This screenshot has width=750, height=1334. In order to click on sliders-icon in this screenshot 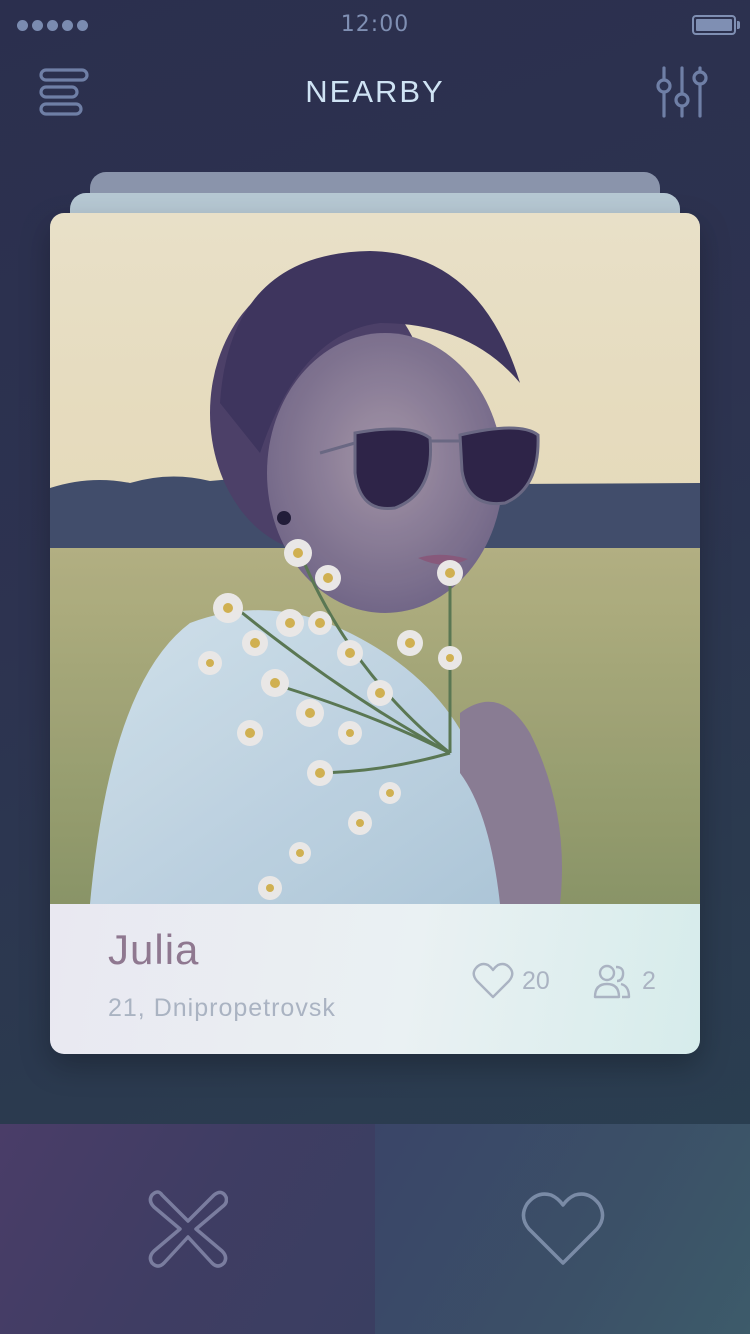, I will do `click(682, 92)`.